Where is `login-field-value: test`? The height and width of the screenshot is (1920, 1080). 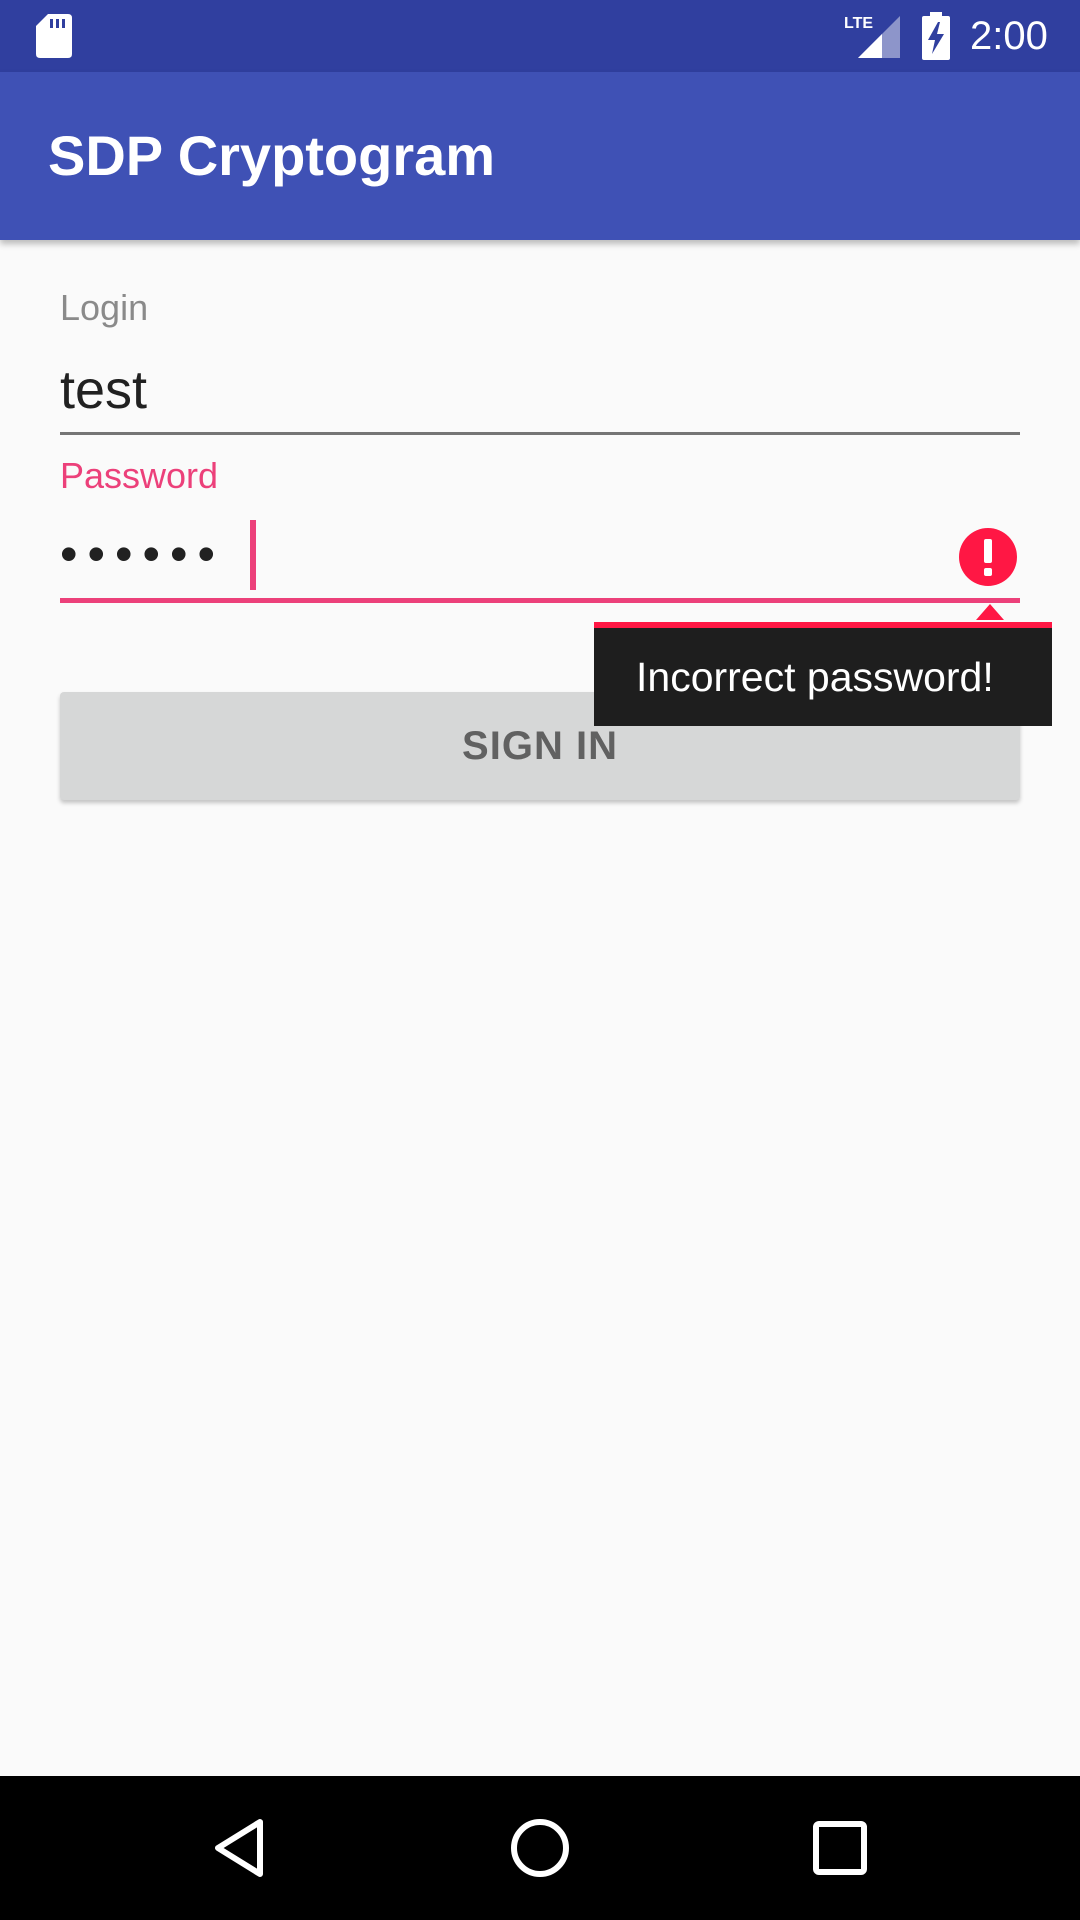
login-field-value: test is located at coordinates (104, 390).